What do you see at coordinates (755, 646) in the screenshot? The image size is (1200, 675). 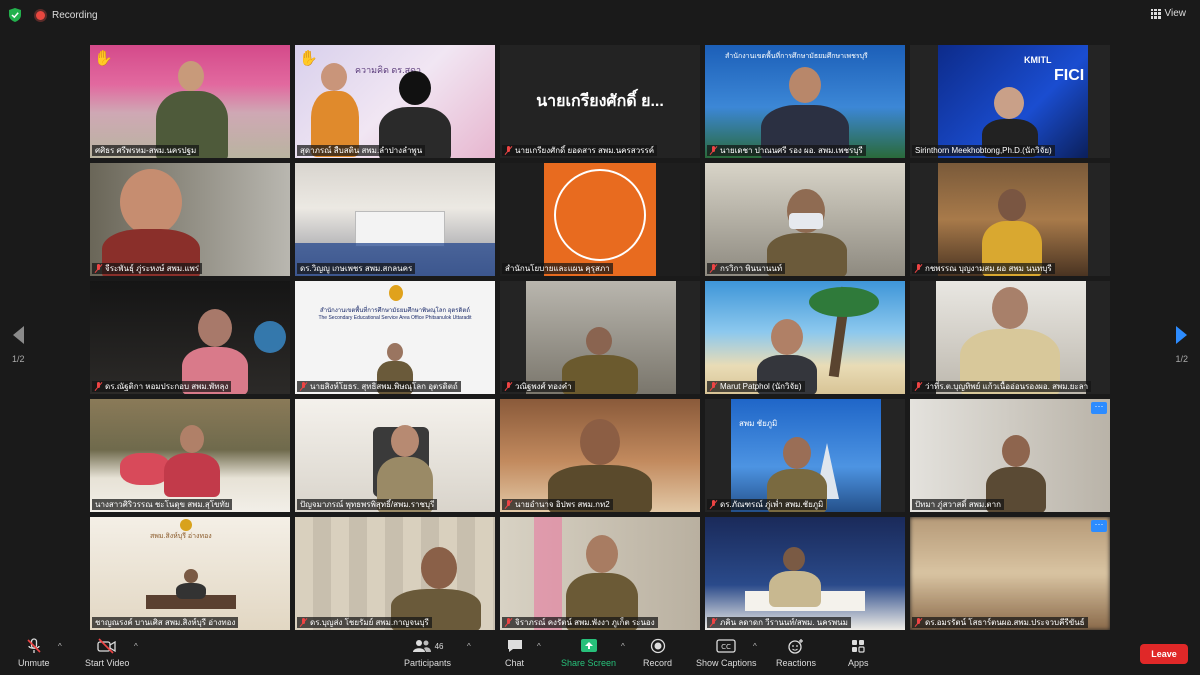 I see `captions-options-caret: ^` at bounding box center [755, 646].